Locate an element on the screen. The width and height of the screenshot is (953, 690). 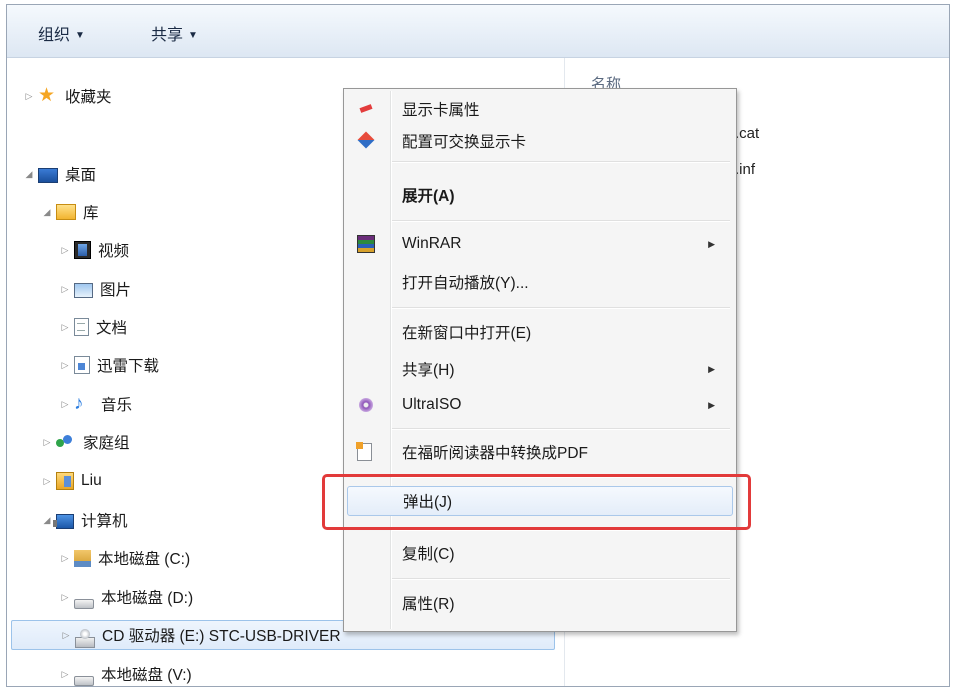
share-label: 共享 is located at coordinates (167, 35).